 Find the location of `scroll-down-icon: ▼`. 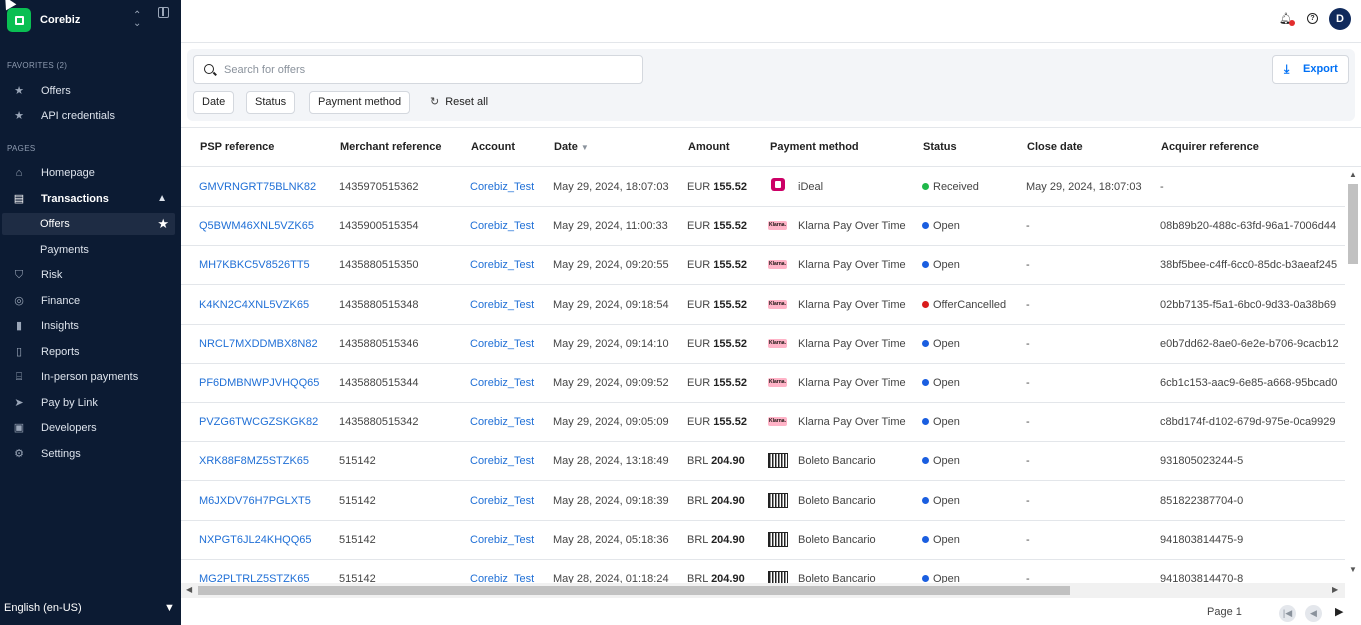

scroll-down-icon: ▼ is located at coordinates (1353, 569).